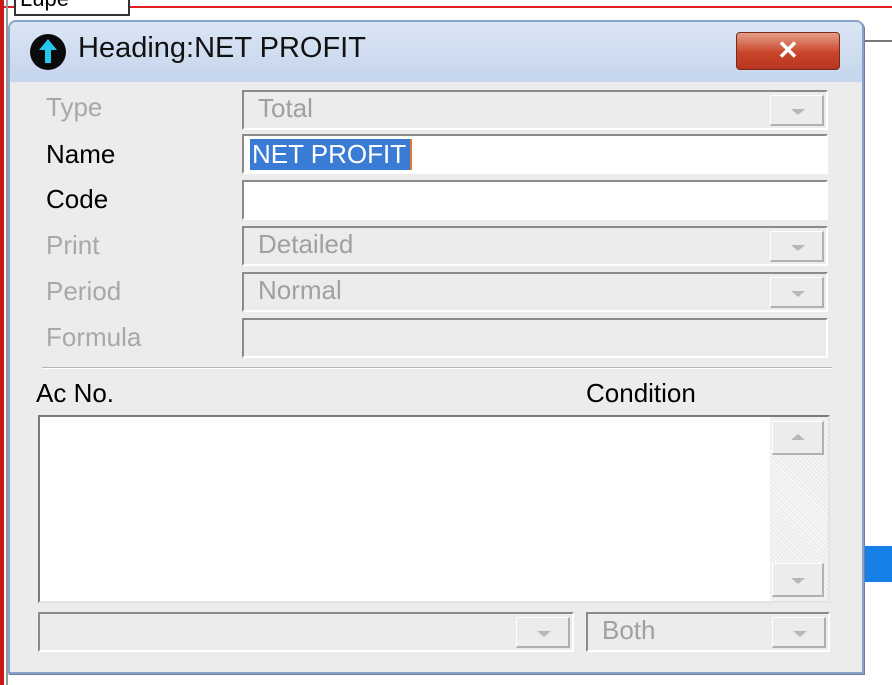 This screenshot has height=685, width=892. I want to click on print-select: Detailed, so click(535, 246).